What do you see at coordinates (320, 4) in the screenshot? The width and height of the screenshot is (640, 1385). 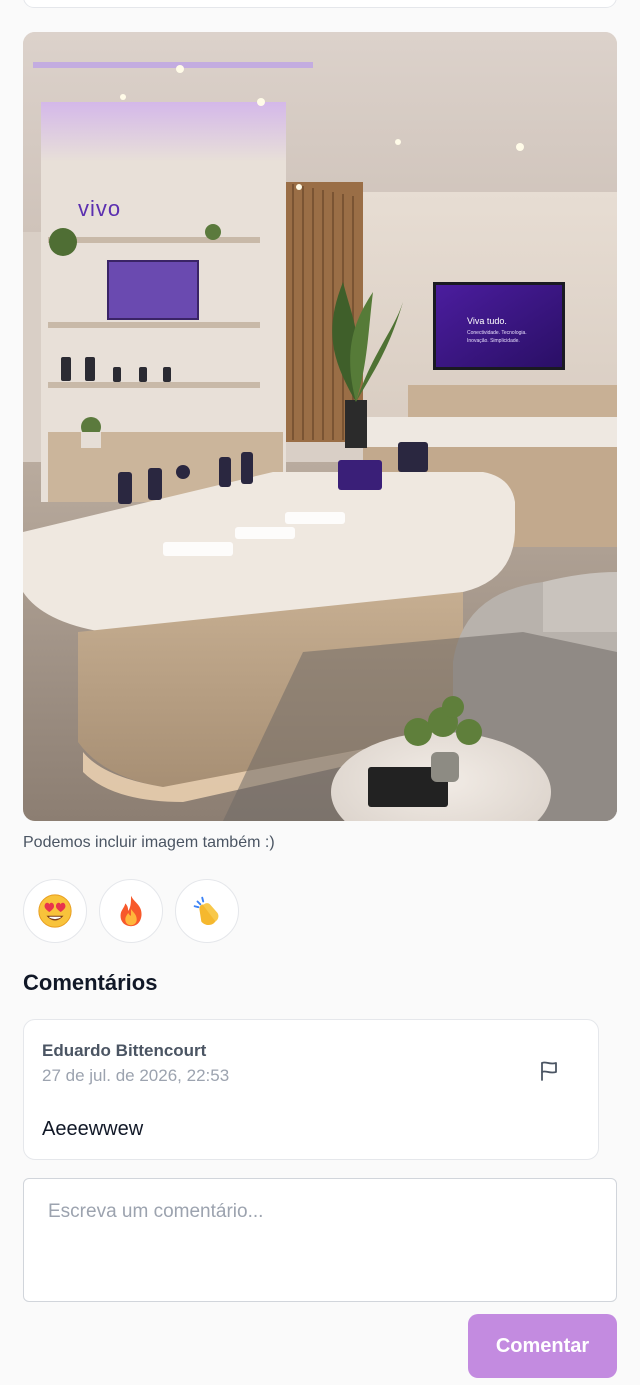 I see `previous-card-edge` at bounding box center [320, 4].